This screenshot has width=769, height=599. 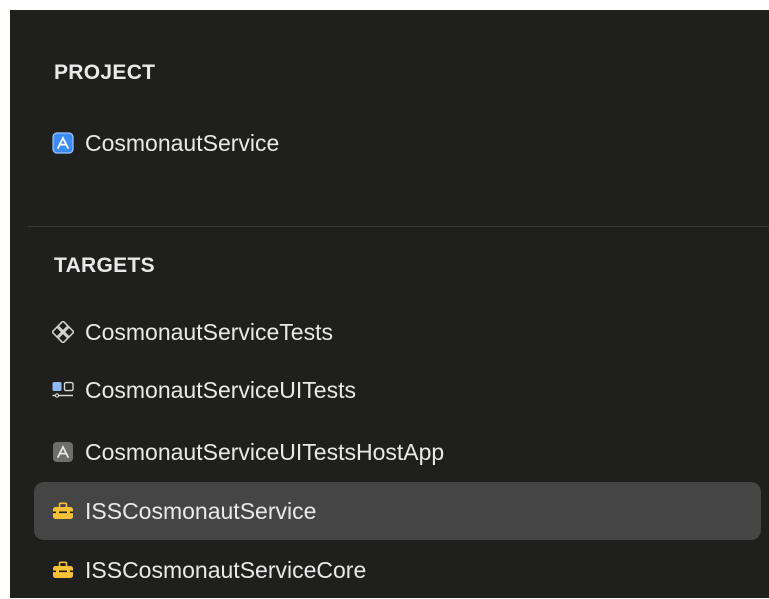 I want to click on target-item-cosmonautserviceuitestshostapp: CosmonautServiceUITestsHostApp, so click(x=397, y=452).